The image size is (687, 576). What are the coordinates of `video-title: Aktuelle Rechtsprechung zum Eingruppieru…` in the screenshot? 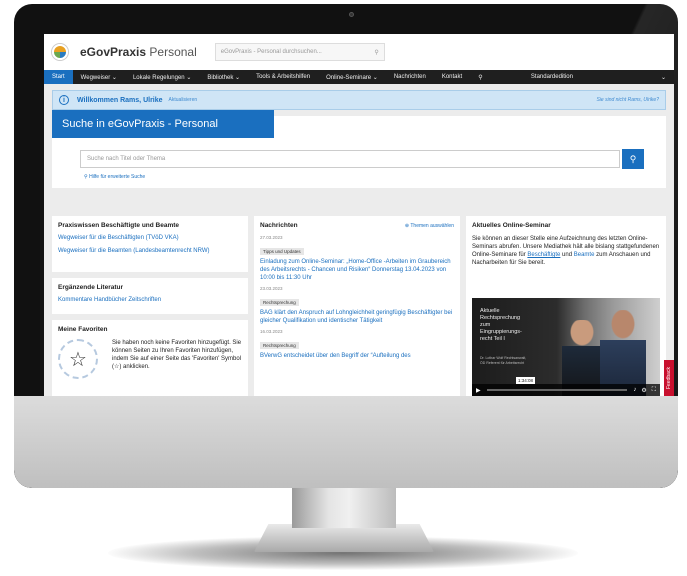 It's located at (501, 325).